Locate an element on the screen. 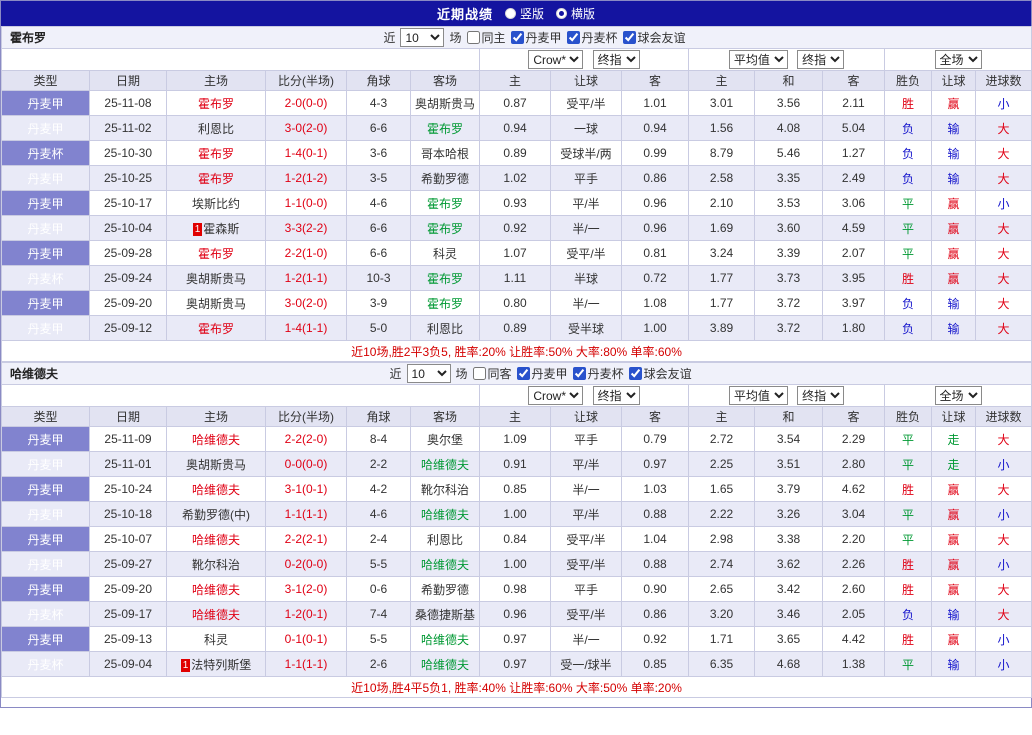 The image size is (1032, 735). handicap-result-cell: 输 is located at coordinates (953, 303).